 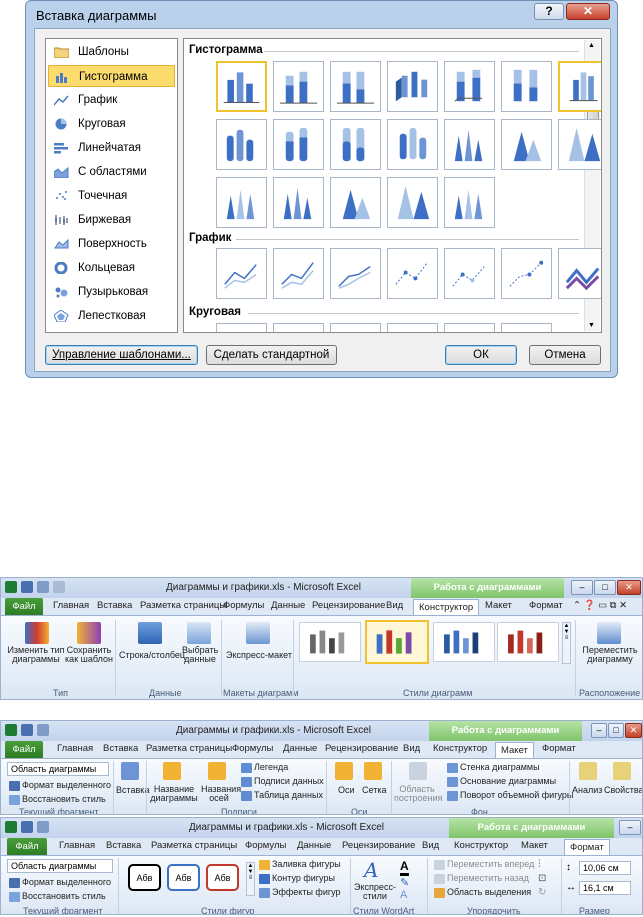 I want to click on chart-type-area: С областями, so click(x=111, y=172).